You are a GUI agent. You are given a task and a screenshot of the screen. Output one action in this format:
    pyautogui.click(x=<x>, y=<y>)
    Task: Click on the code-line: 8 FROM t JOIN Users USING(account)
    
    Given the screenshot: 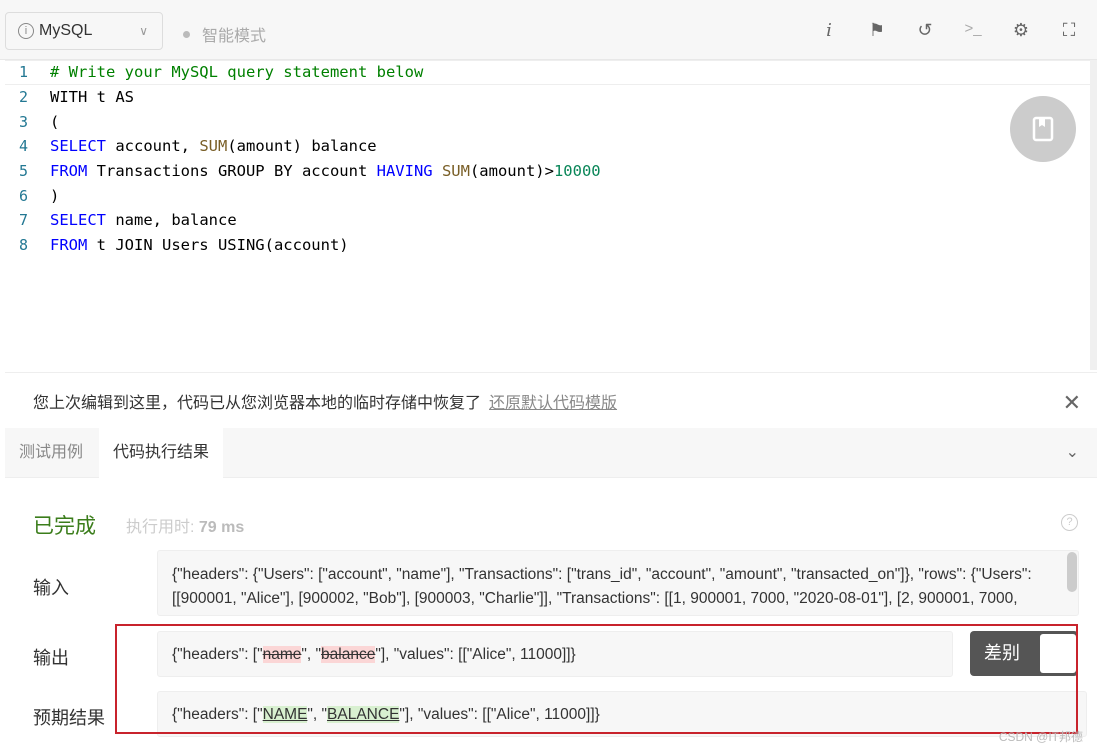 What is the action you would take?
    pyautogui.click(x=547, y=245)
    